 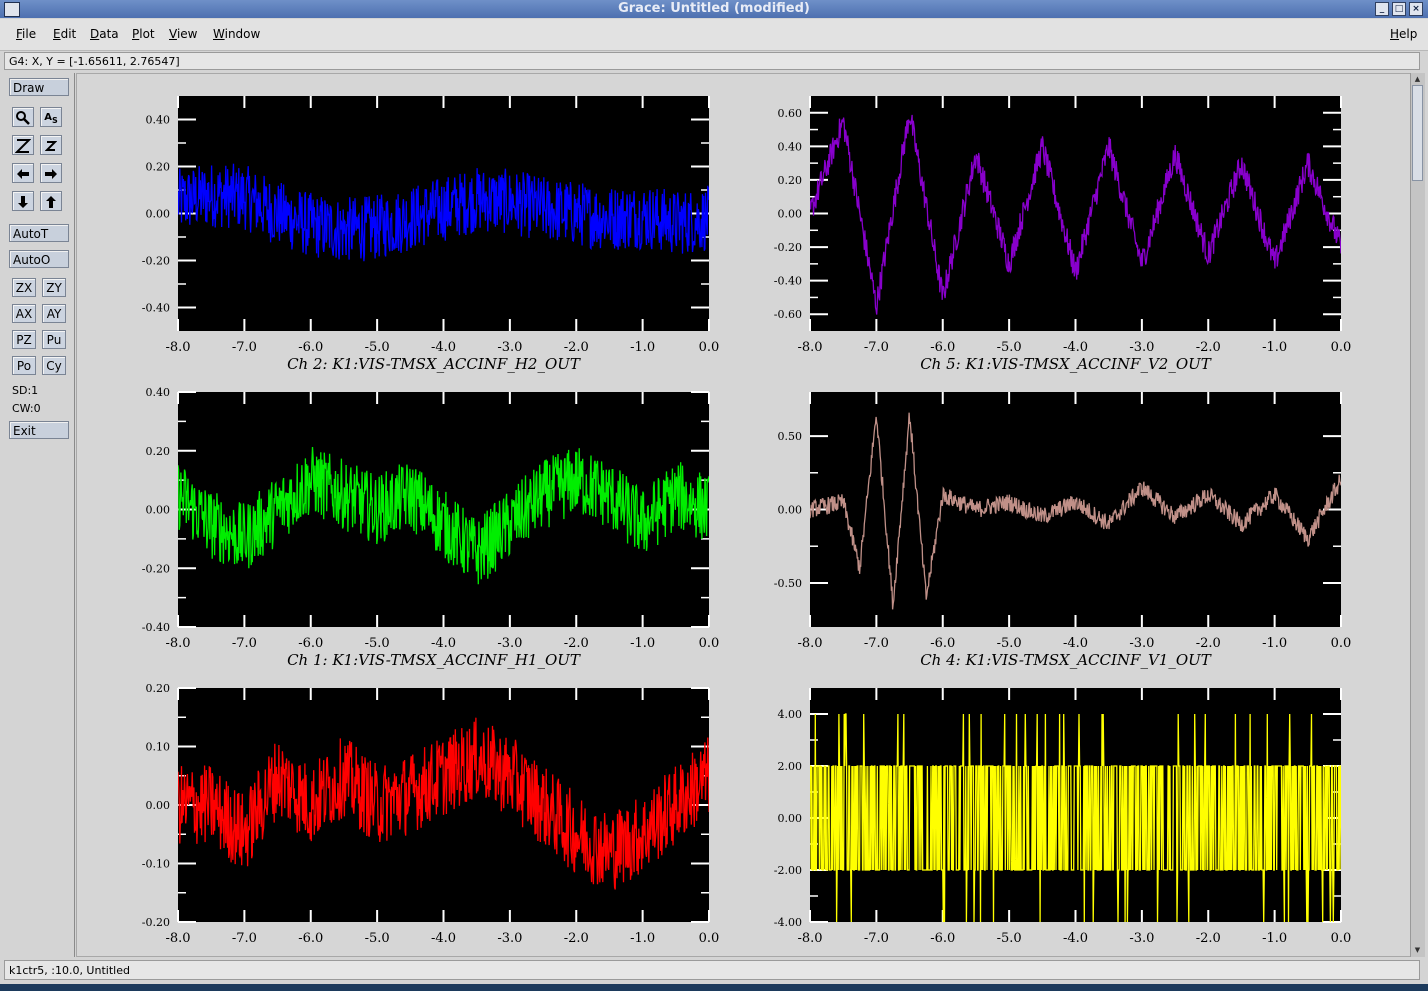 I want to click on zoom-out-icon, so click(x=51, y=145).